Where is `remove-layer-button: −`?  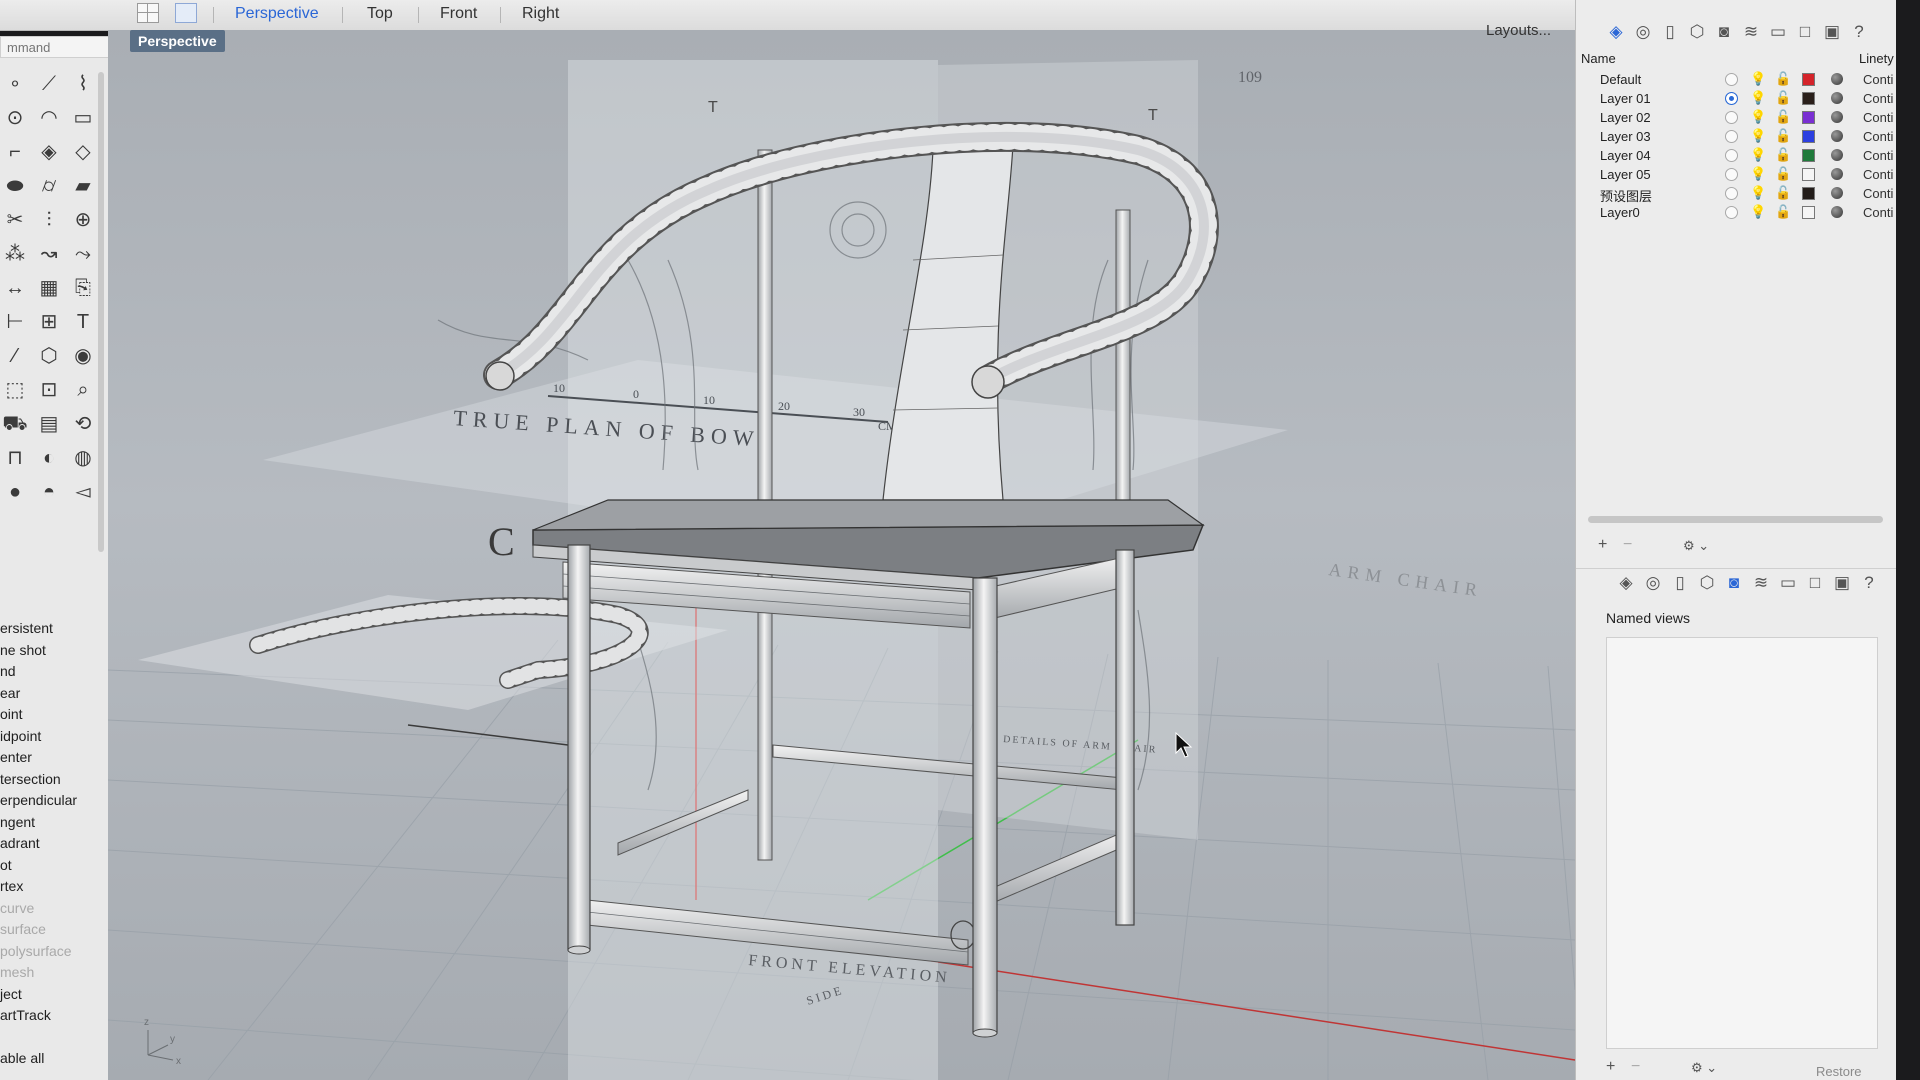
remove-layer-button: − is located at coordinates (1627, 545).